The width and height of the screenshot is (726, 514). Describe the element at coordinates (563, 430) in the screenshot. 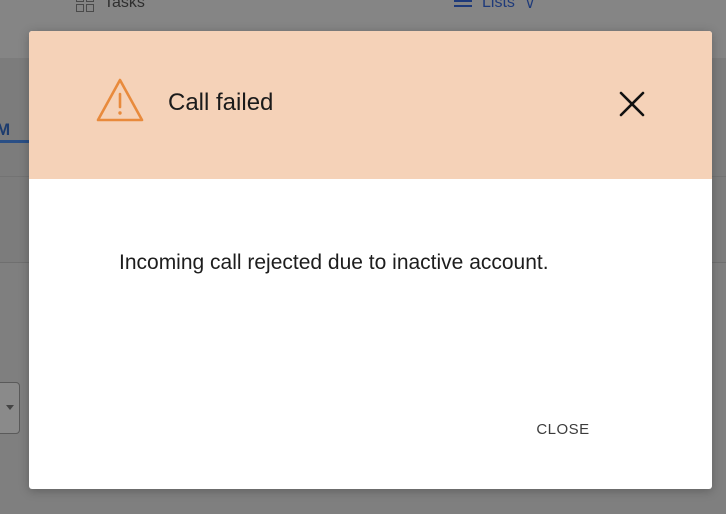

I see `close-button: CLOSE` at that location.